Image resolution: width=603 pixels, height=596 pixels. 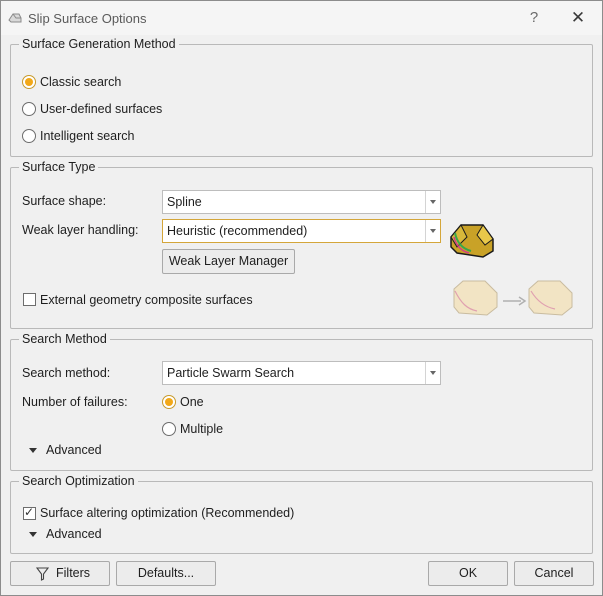 I want to click on failures-multiple-label: Multiple, so click(x=201, y=429).